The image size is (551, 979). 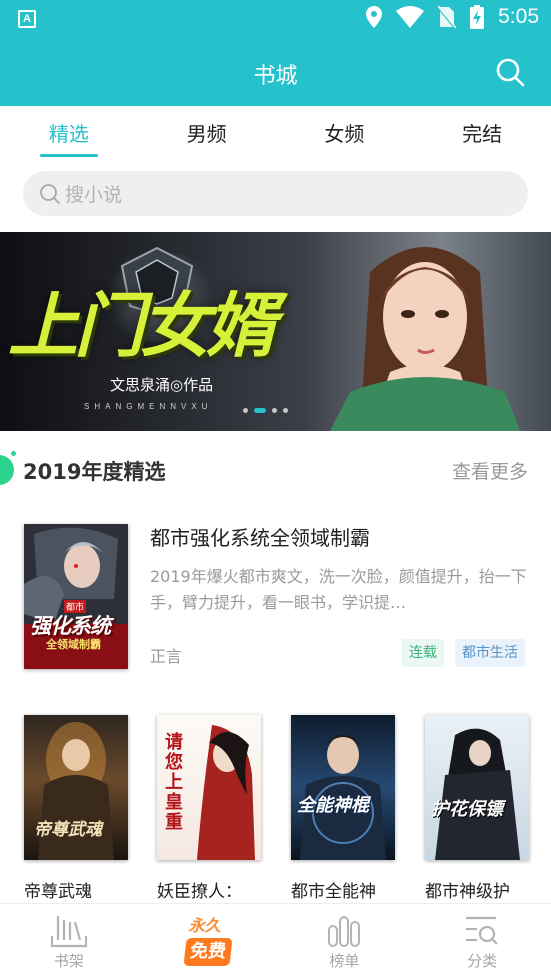 I want to click on cover-title: 护花保镖, so click(x=467, y=809).